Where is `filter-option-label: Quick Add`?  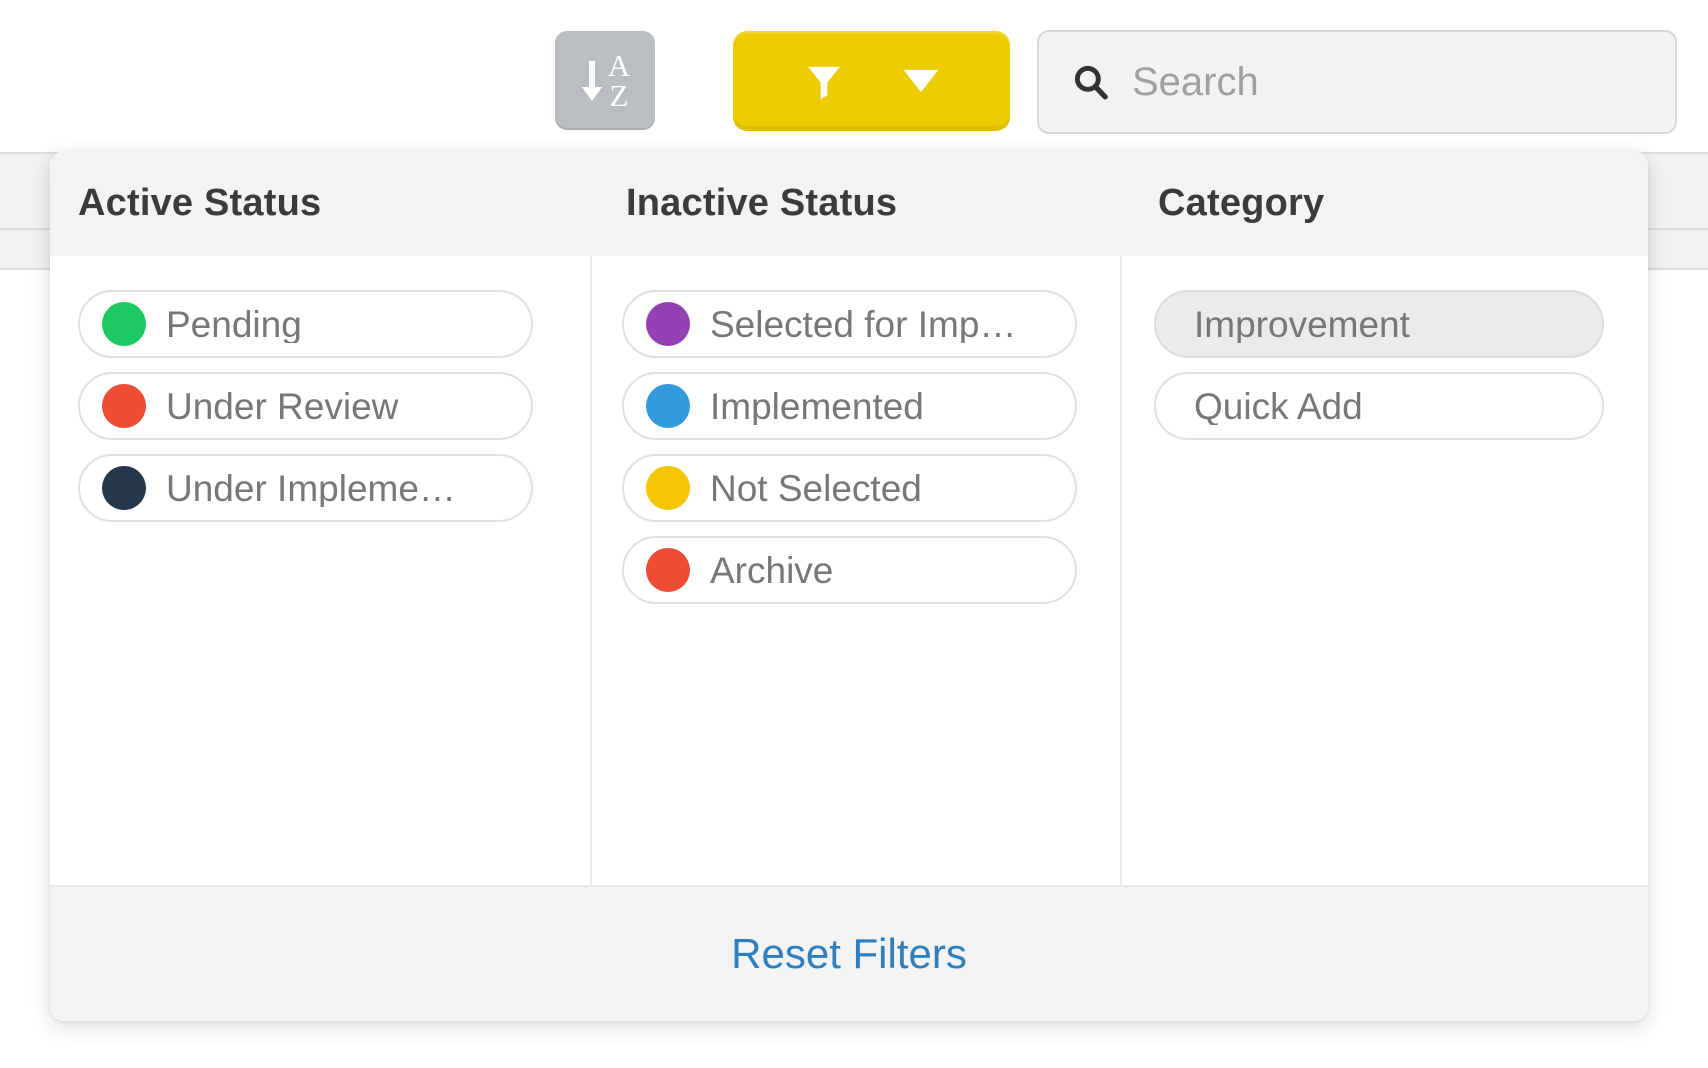 filter-option-label: Quick Add is located at coordinates (1278, 406).